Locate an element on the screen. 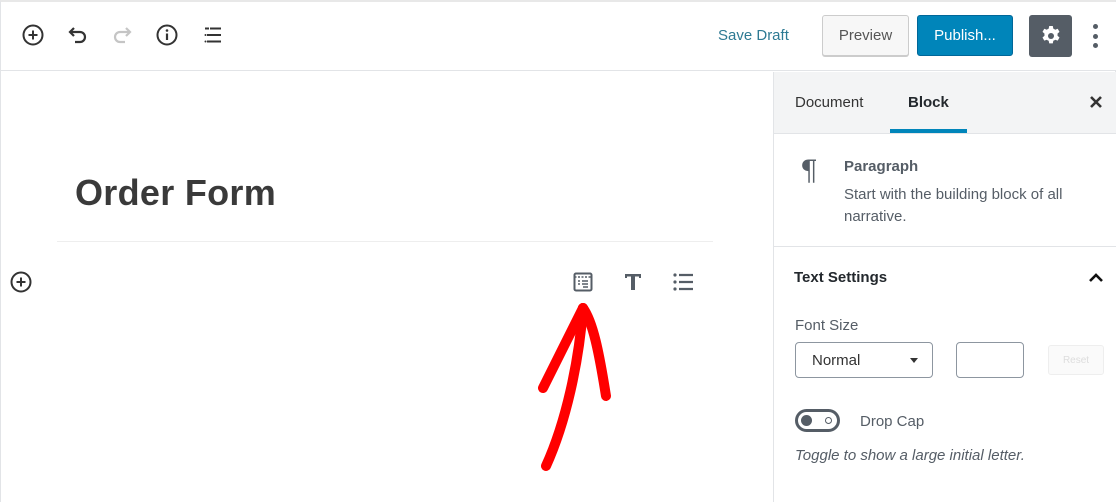 The height and width of the screenshot is (502, 1116). font-size-select: Normal is located at coordinates (864, 360).